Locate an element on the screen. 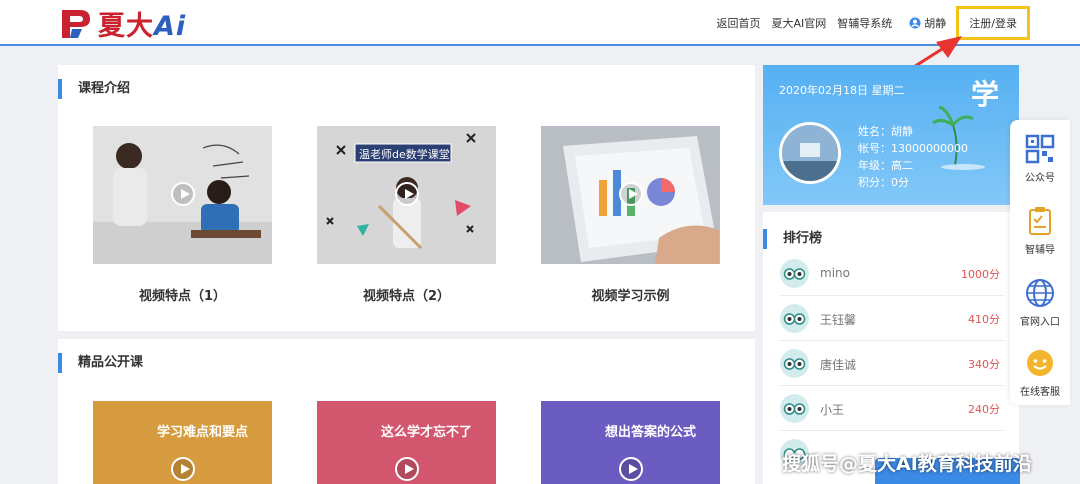 The height and width of the screenshot is (484, 1080). profile-date: 2020年02月18日 星期二 is located at coordinates (842, 90).